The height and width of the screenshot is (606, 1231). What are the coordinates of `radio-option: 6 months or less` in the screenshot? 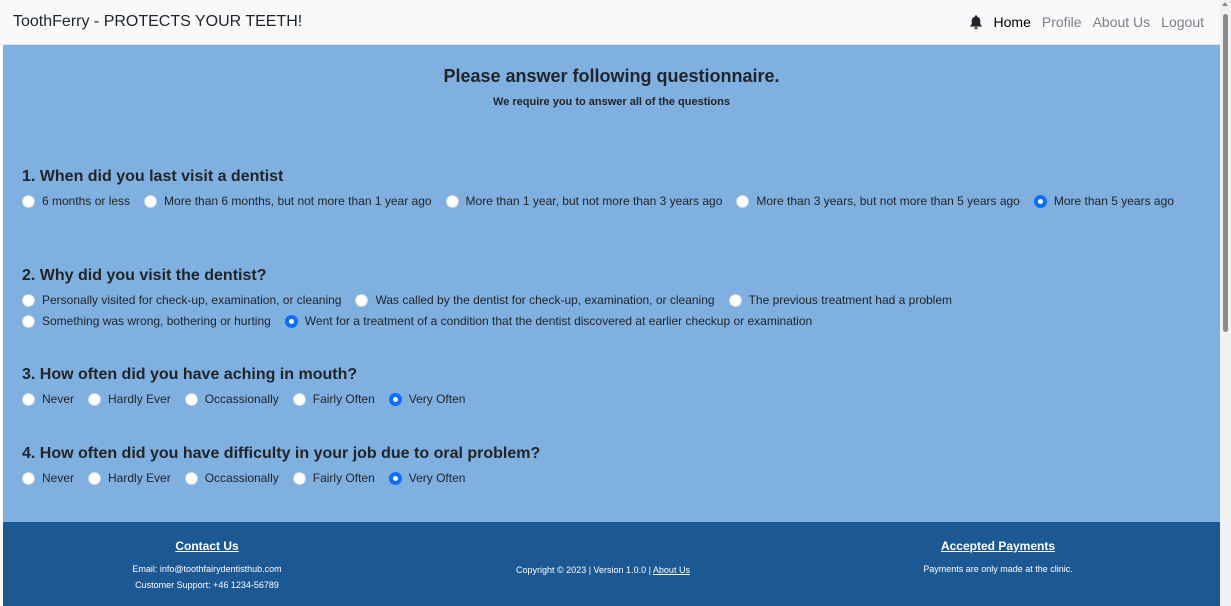 It's located at (76, 201).